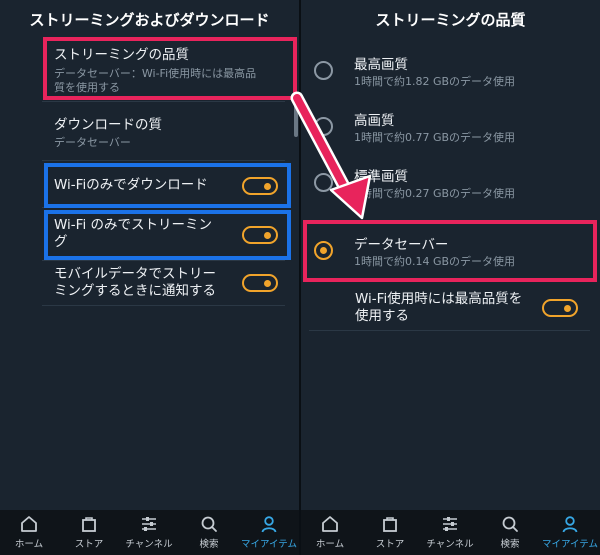 This screenshot has height=555, width=600. I want to click on option-sub: 1時間で約0.77 GBのデータ使用, so click(435, 137).